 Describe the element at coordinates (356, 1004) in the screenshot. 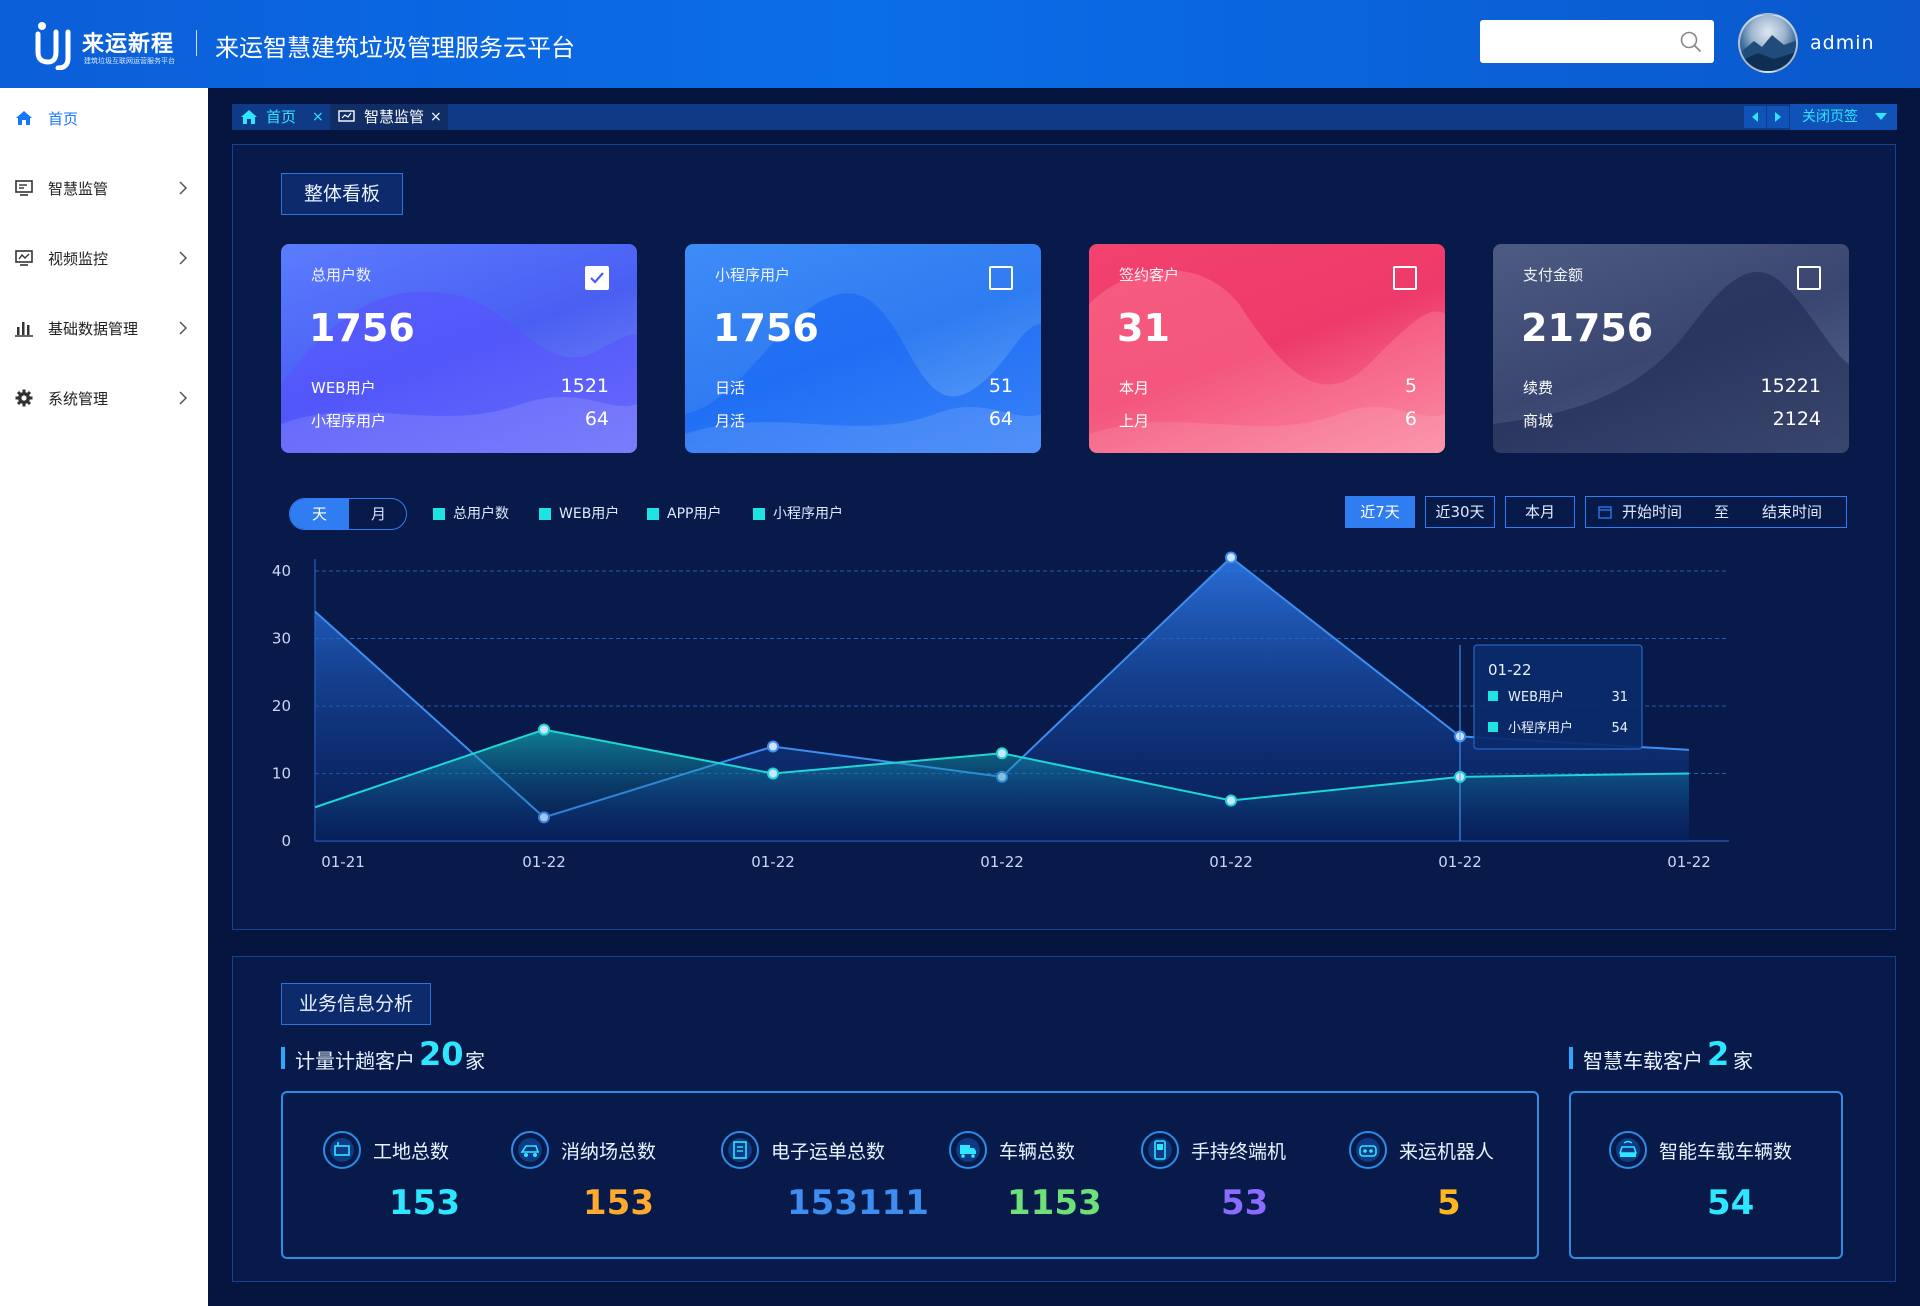

I see `section-title-business: 业务信息分析` at that location.